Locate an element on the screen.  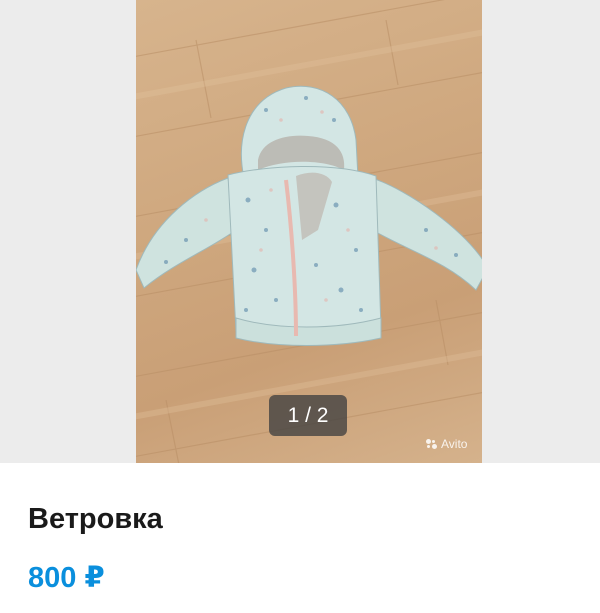
watermark-text: Avito is located at coordinates (454, 444).